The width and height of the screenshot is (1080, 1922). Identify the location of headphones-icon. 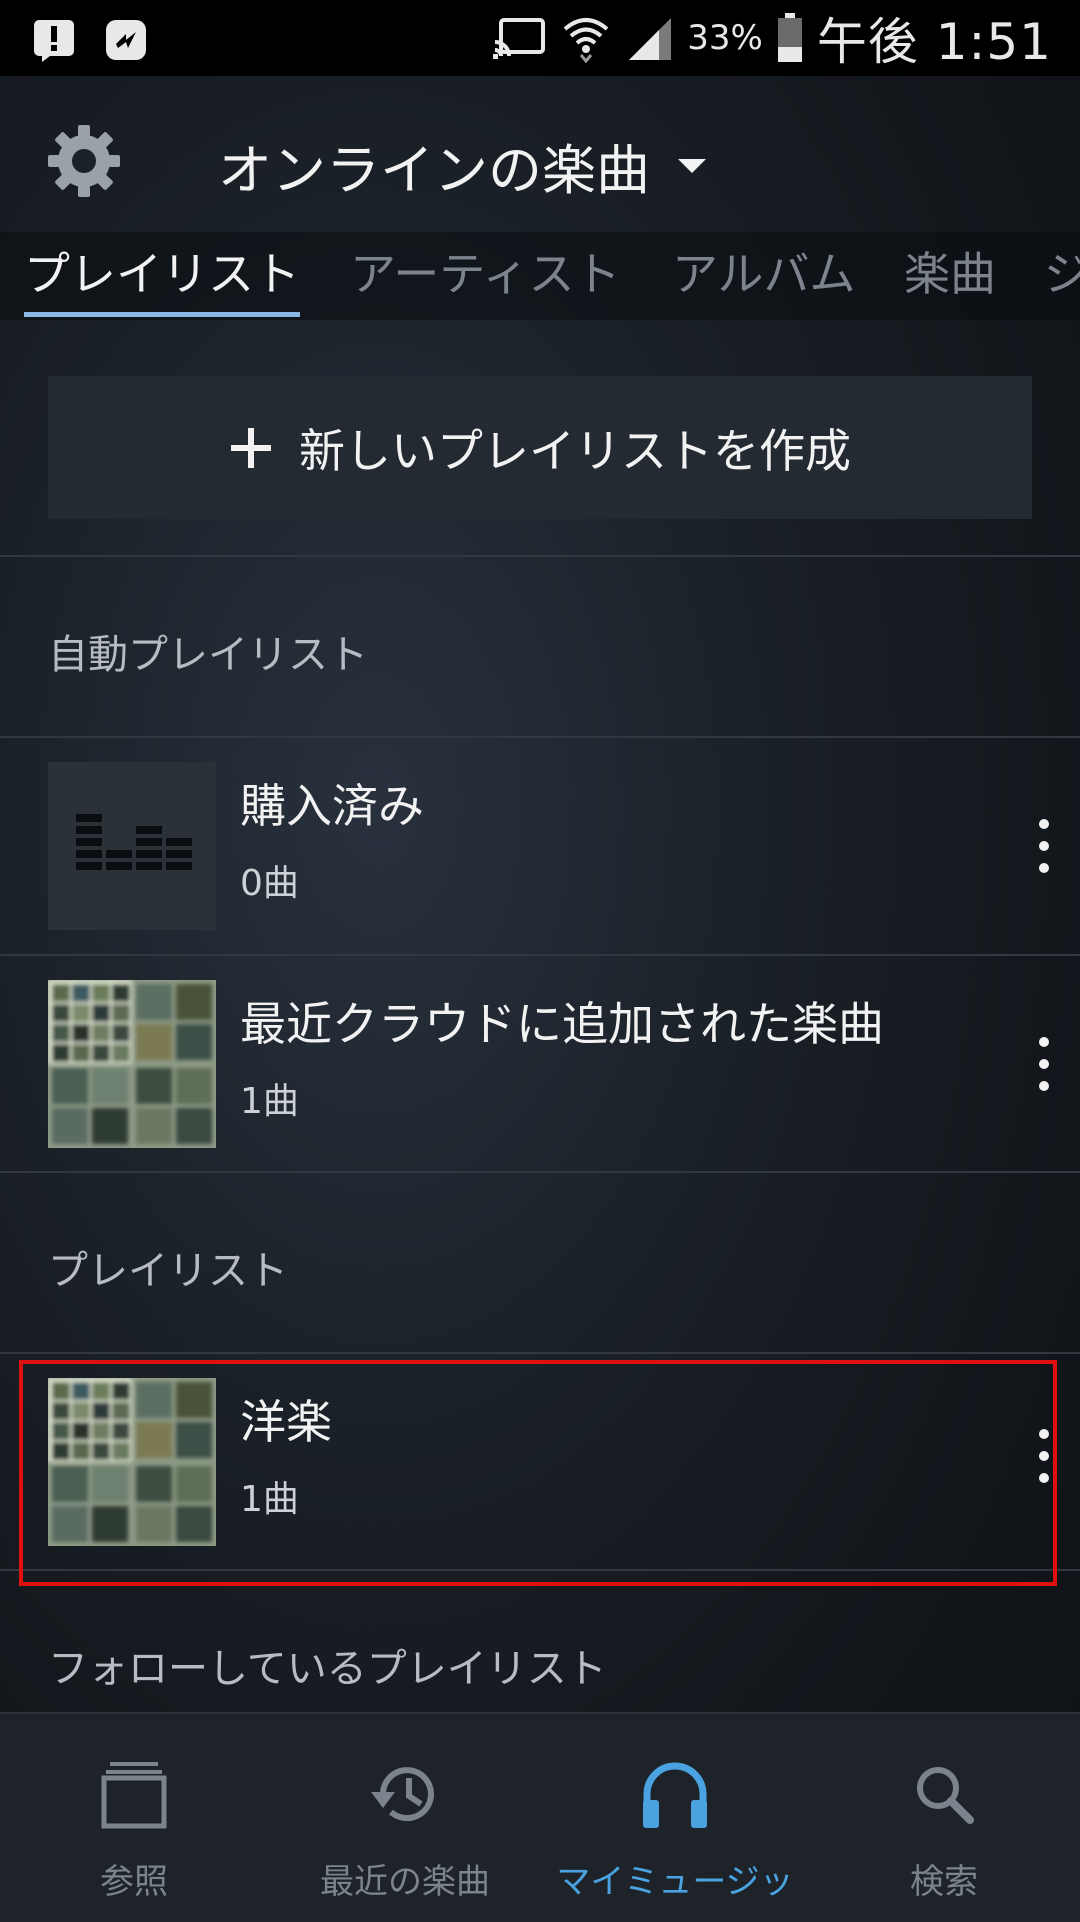
(675, 1795).